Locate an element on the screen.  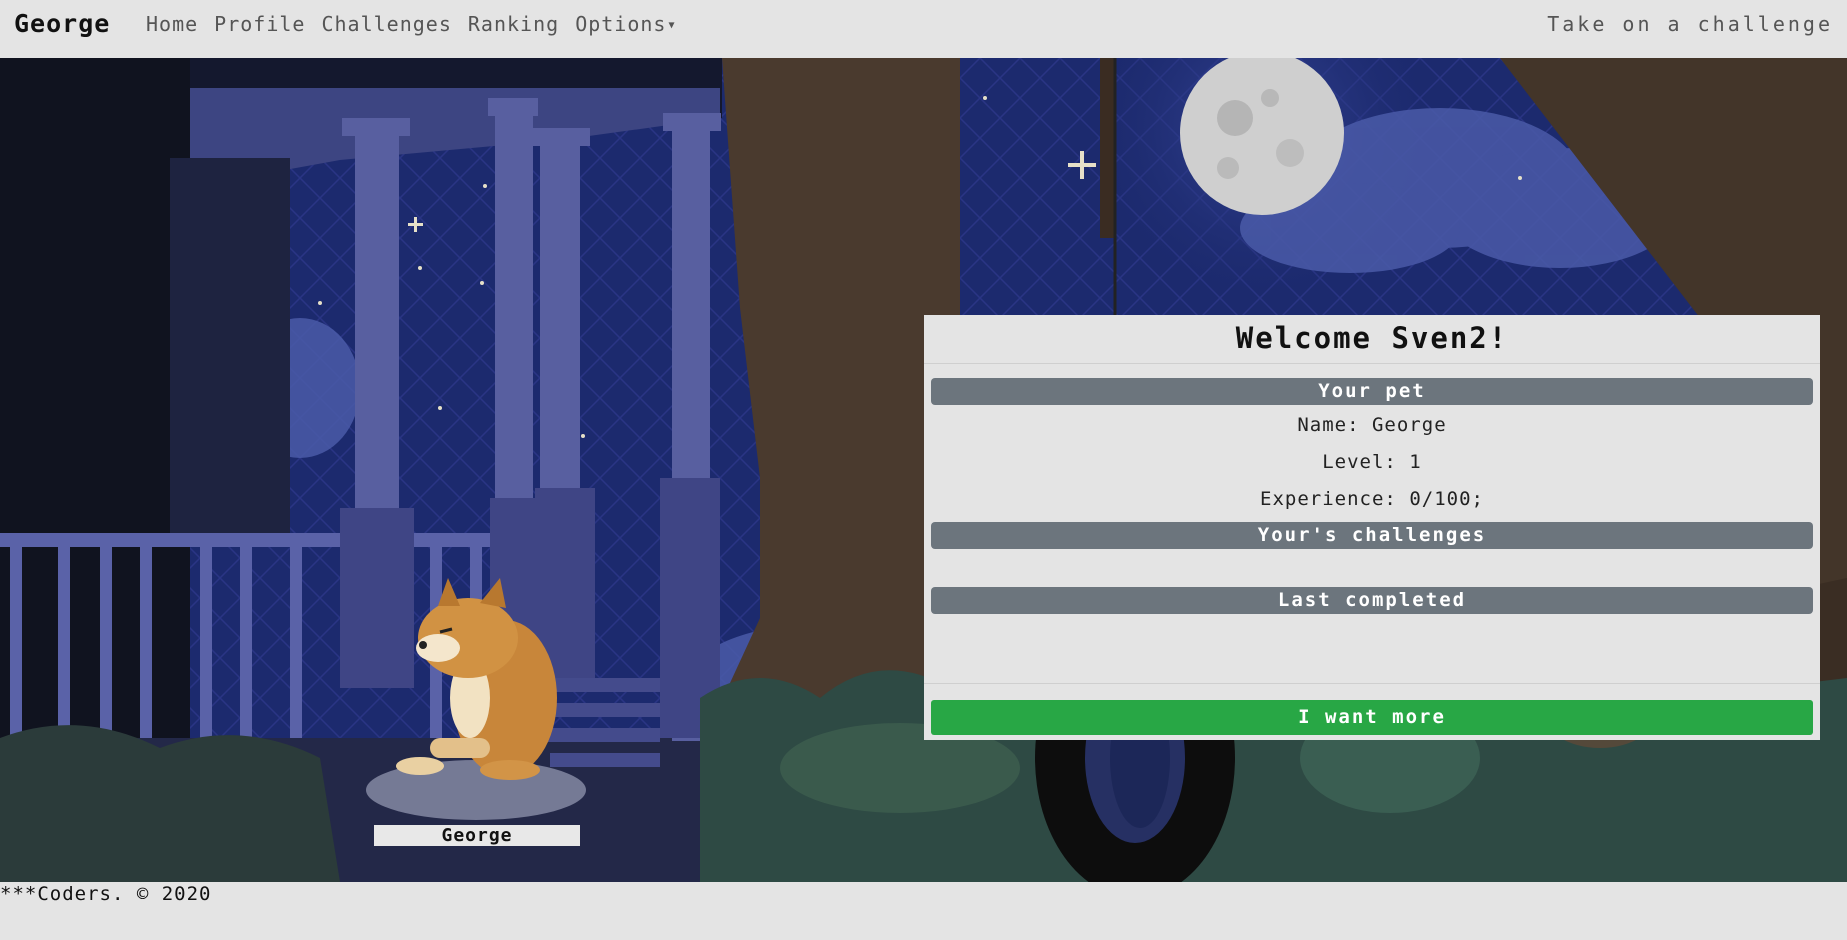
nav-challenges: Challenges is located at coordinates (386, 24).